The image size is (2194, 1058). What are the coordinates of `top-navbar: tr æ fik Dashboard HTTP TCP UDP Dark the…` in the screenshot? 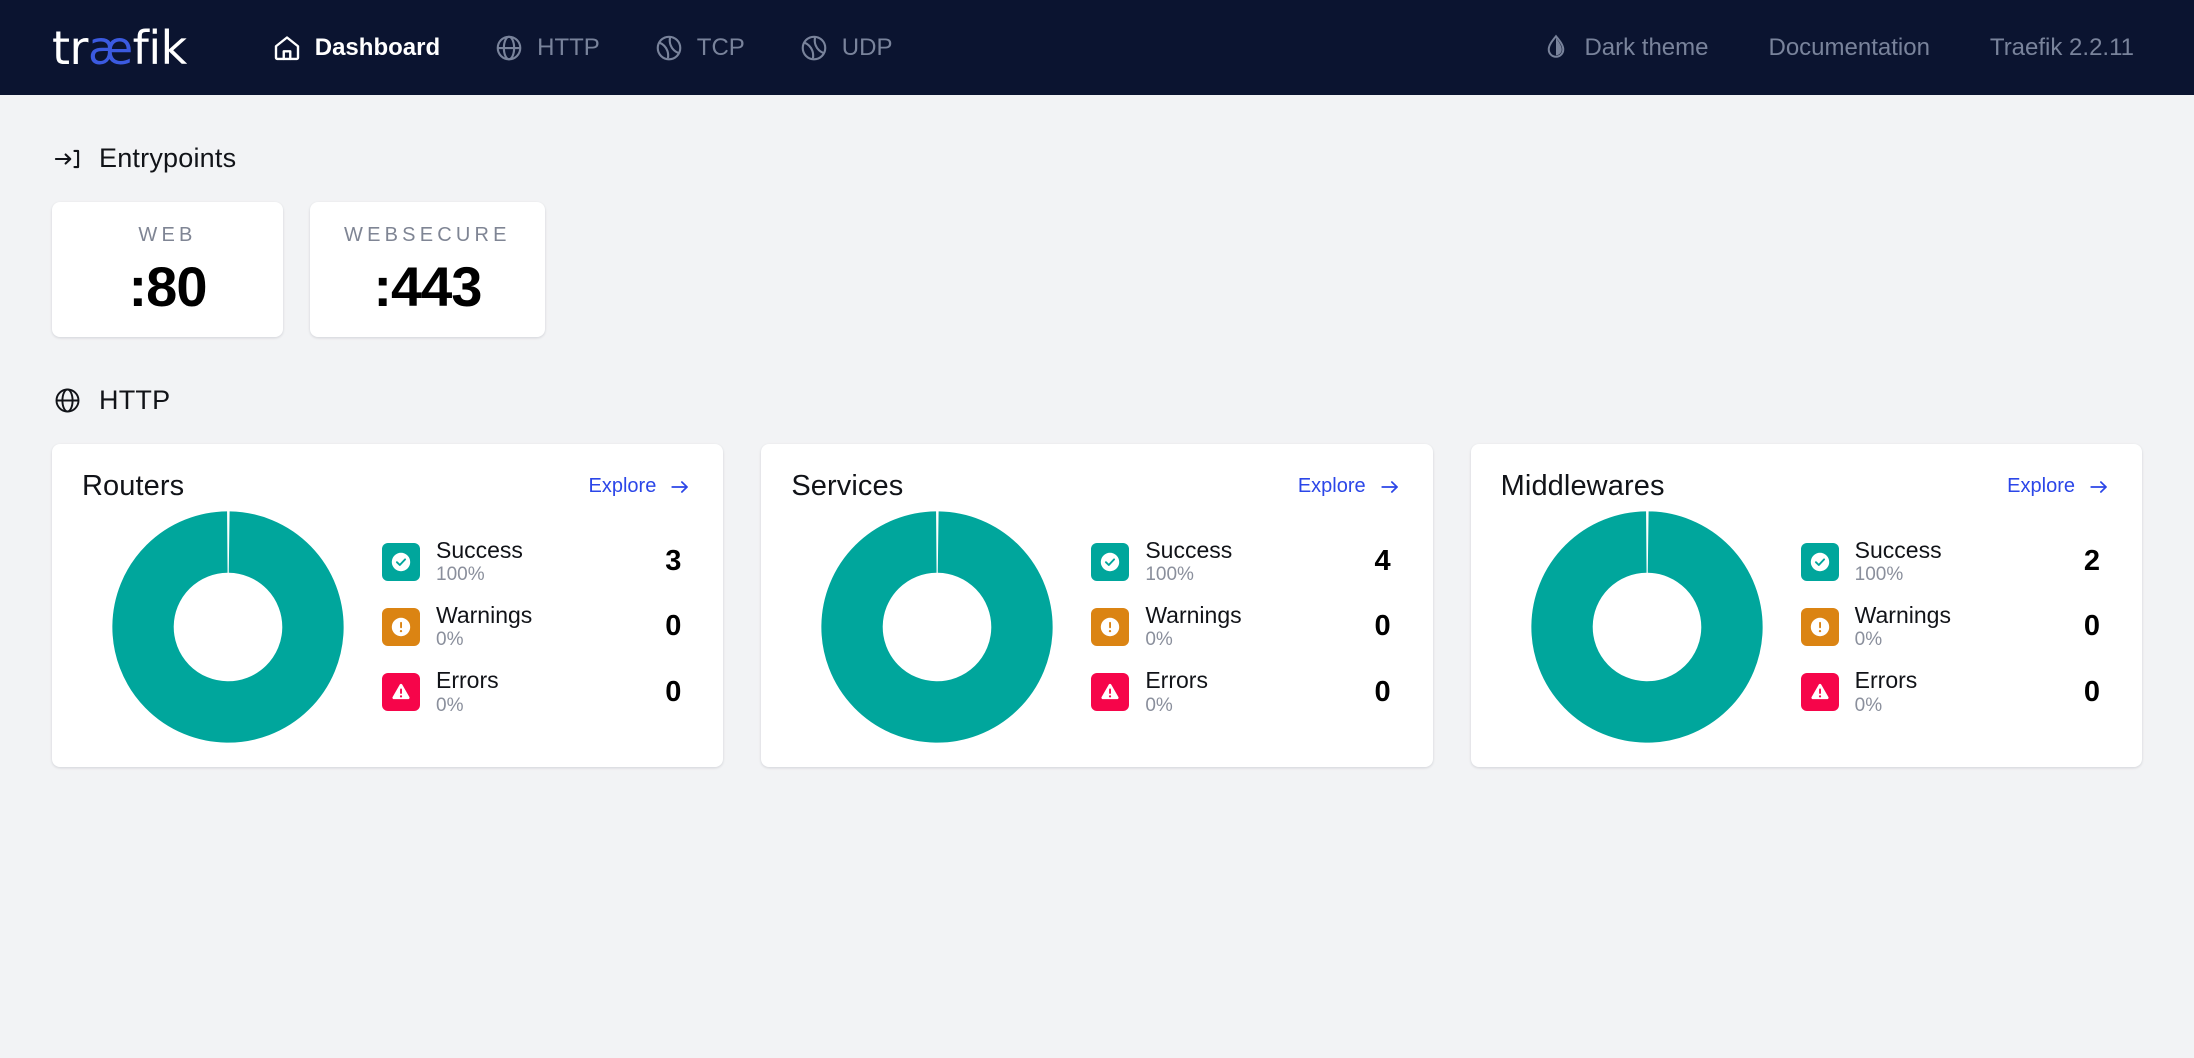 It's located at (1097, 47).